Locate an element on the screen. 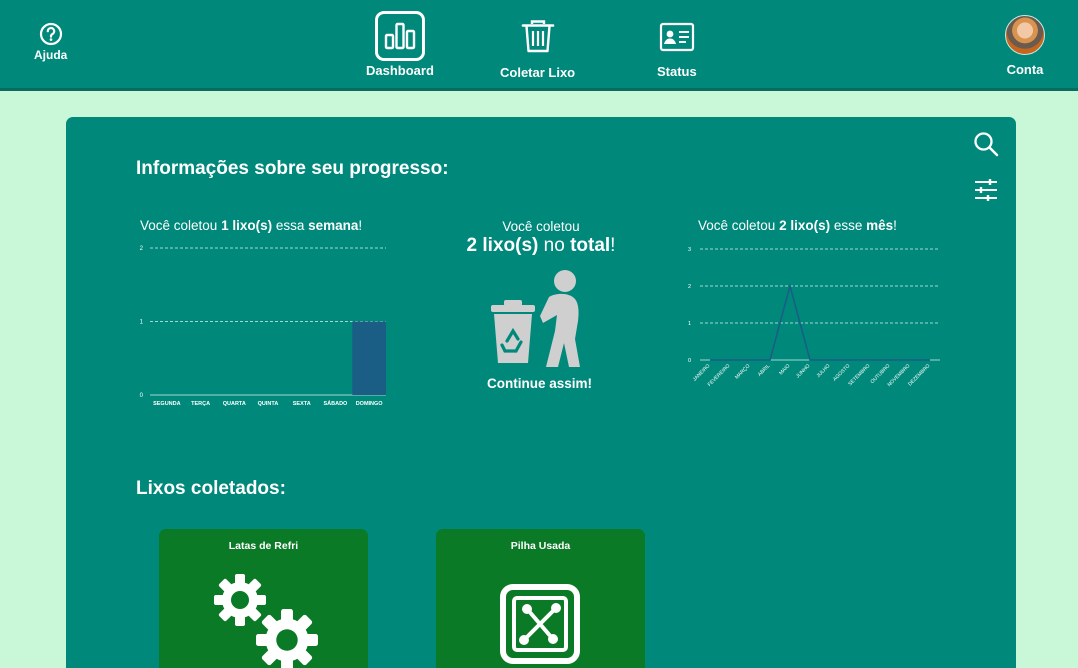 The width and height of the screenshot is (1078, 668). total-word: total is located at coordinates (590, 245).